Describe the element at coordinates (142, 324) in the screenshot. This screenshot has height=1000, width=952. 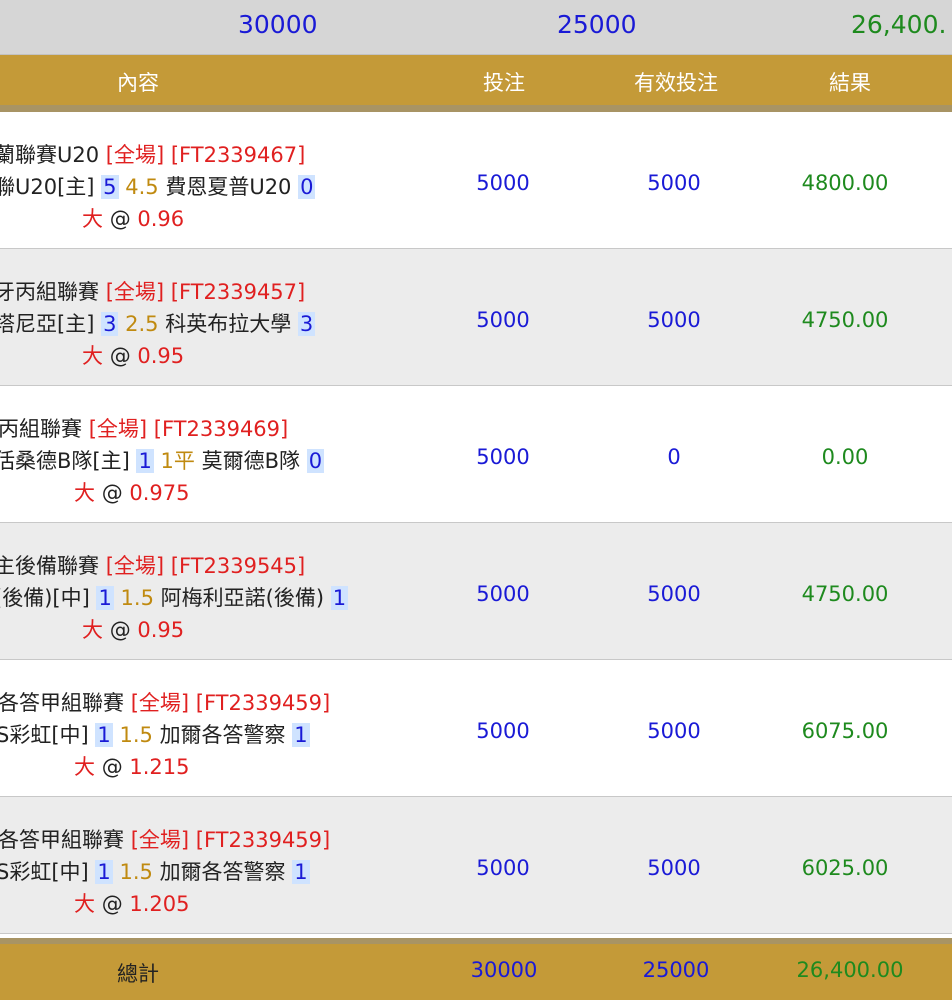
I see `handicap-line: 2.5` at that location.